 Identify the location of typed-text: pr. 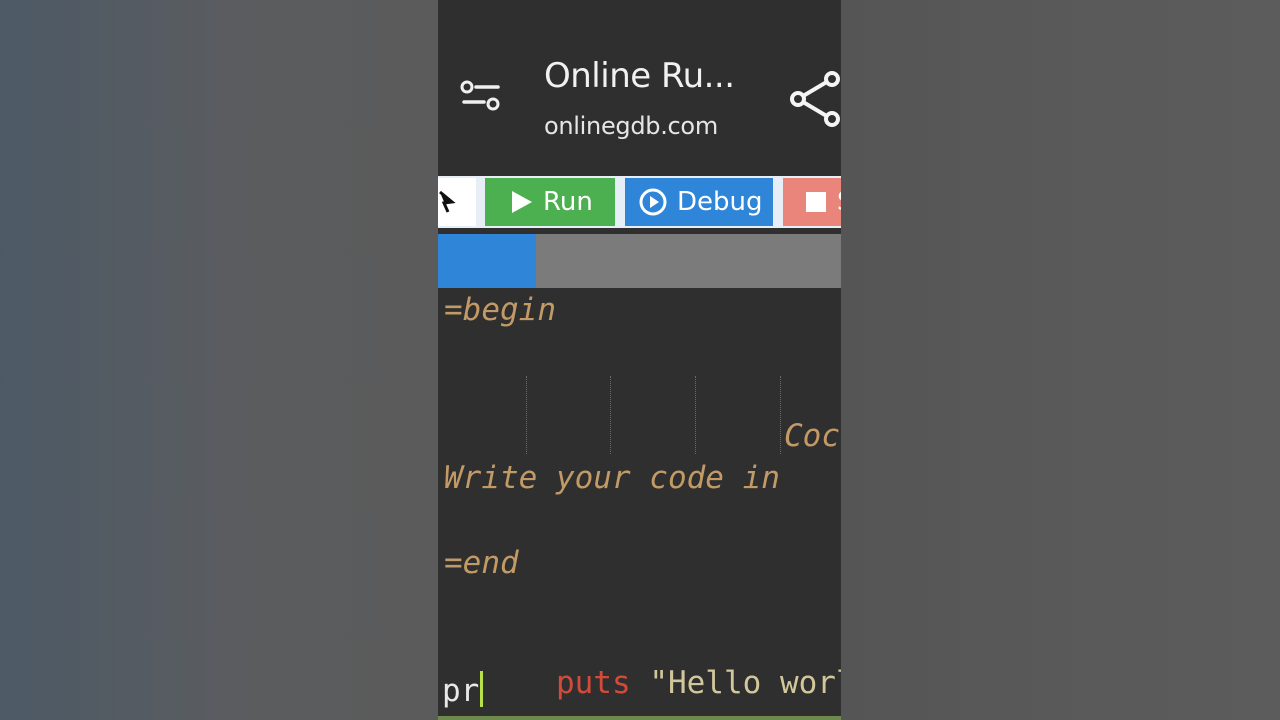
(461, 691).